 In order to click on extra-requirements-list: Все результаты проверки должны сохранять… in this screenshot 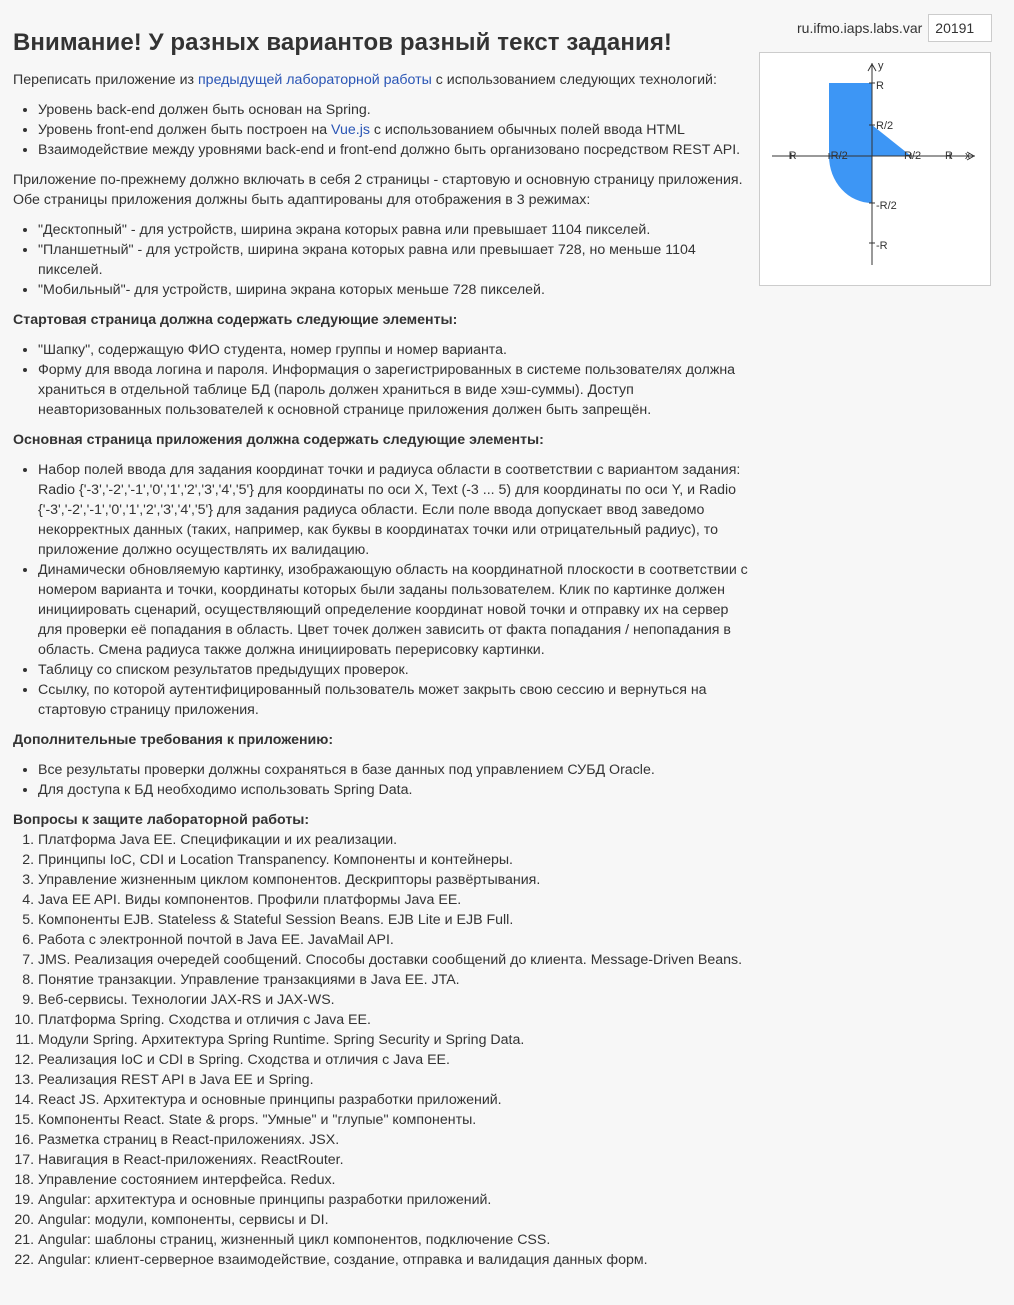, I will do `click(380, 780)`.